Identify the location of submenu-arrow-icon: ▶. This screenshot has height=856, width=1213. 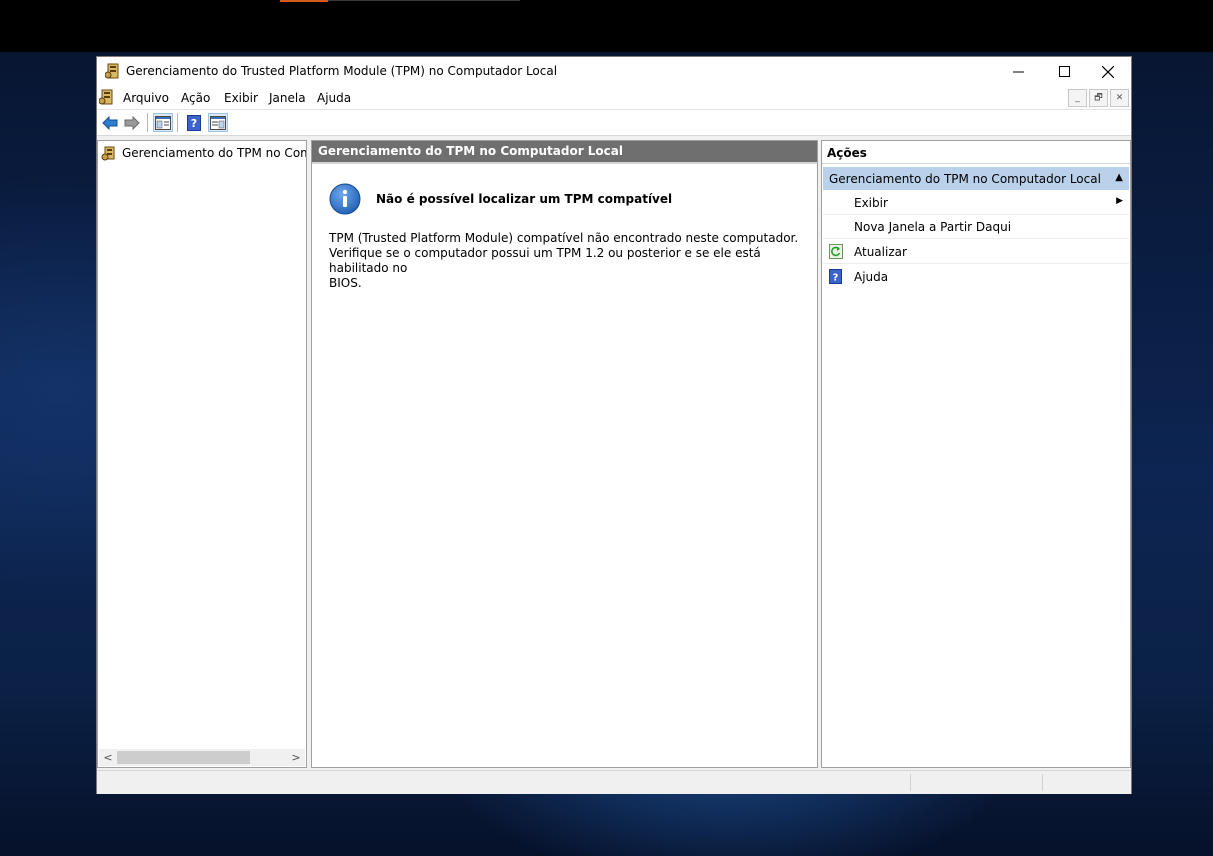
(1119, 201).